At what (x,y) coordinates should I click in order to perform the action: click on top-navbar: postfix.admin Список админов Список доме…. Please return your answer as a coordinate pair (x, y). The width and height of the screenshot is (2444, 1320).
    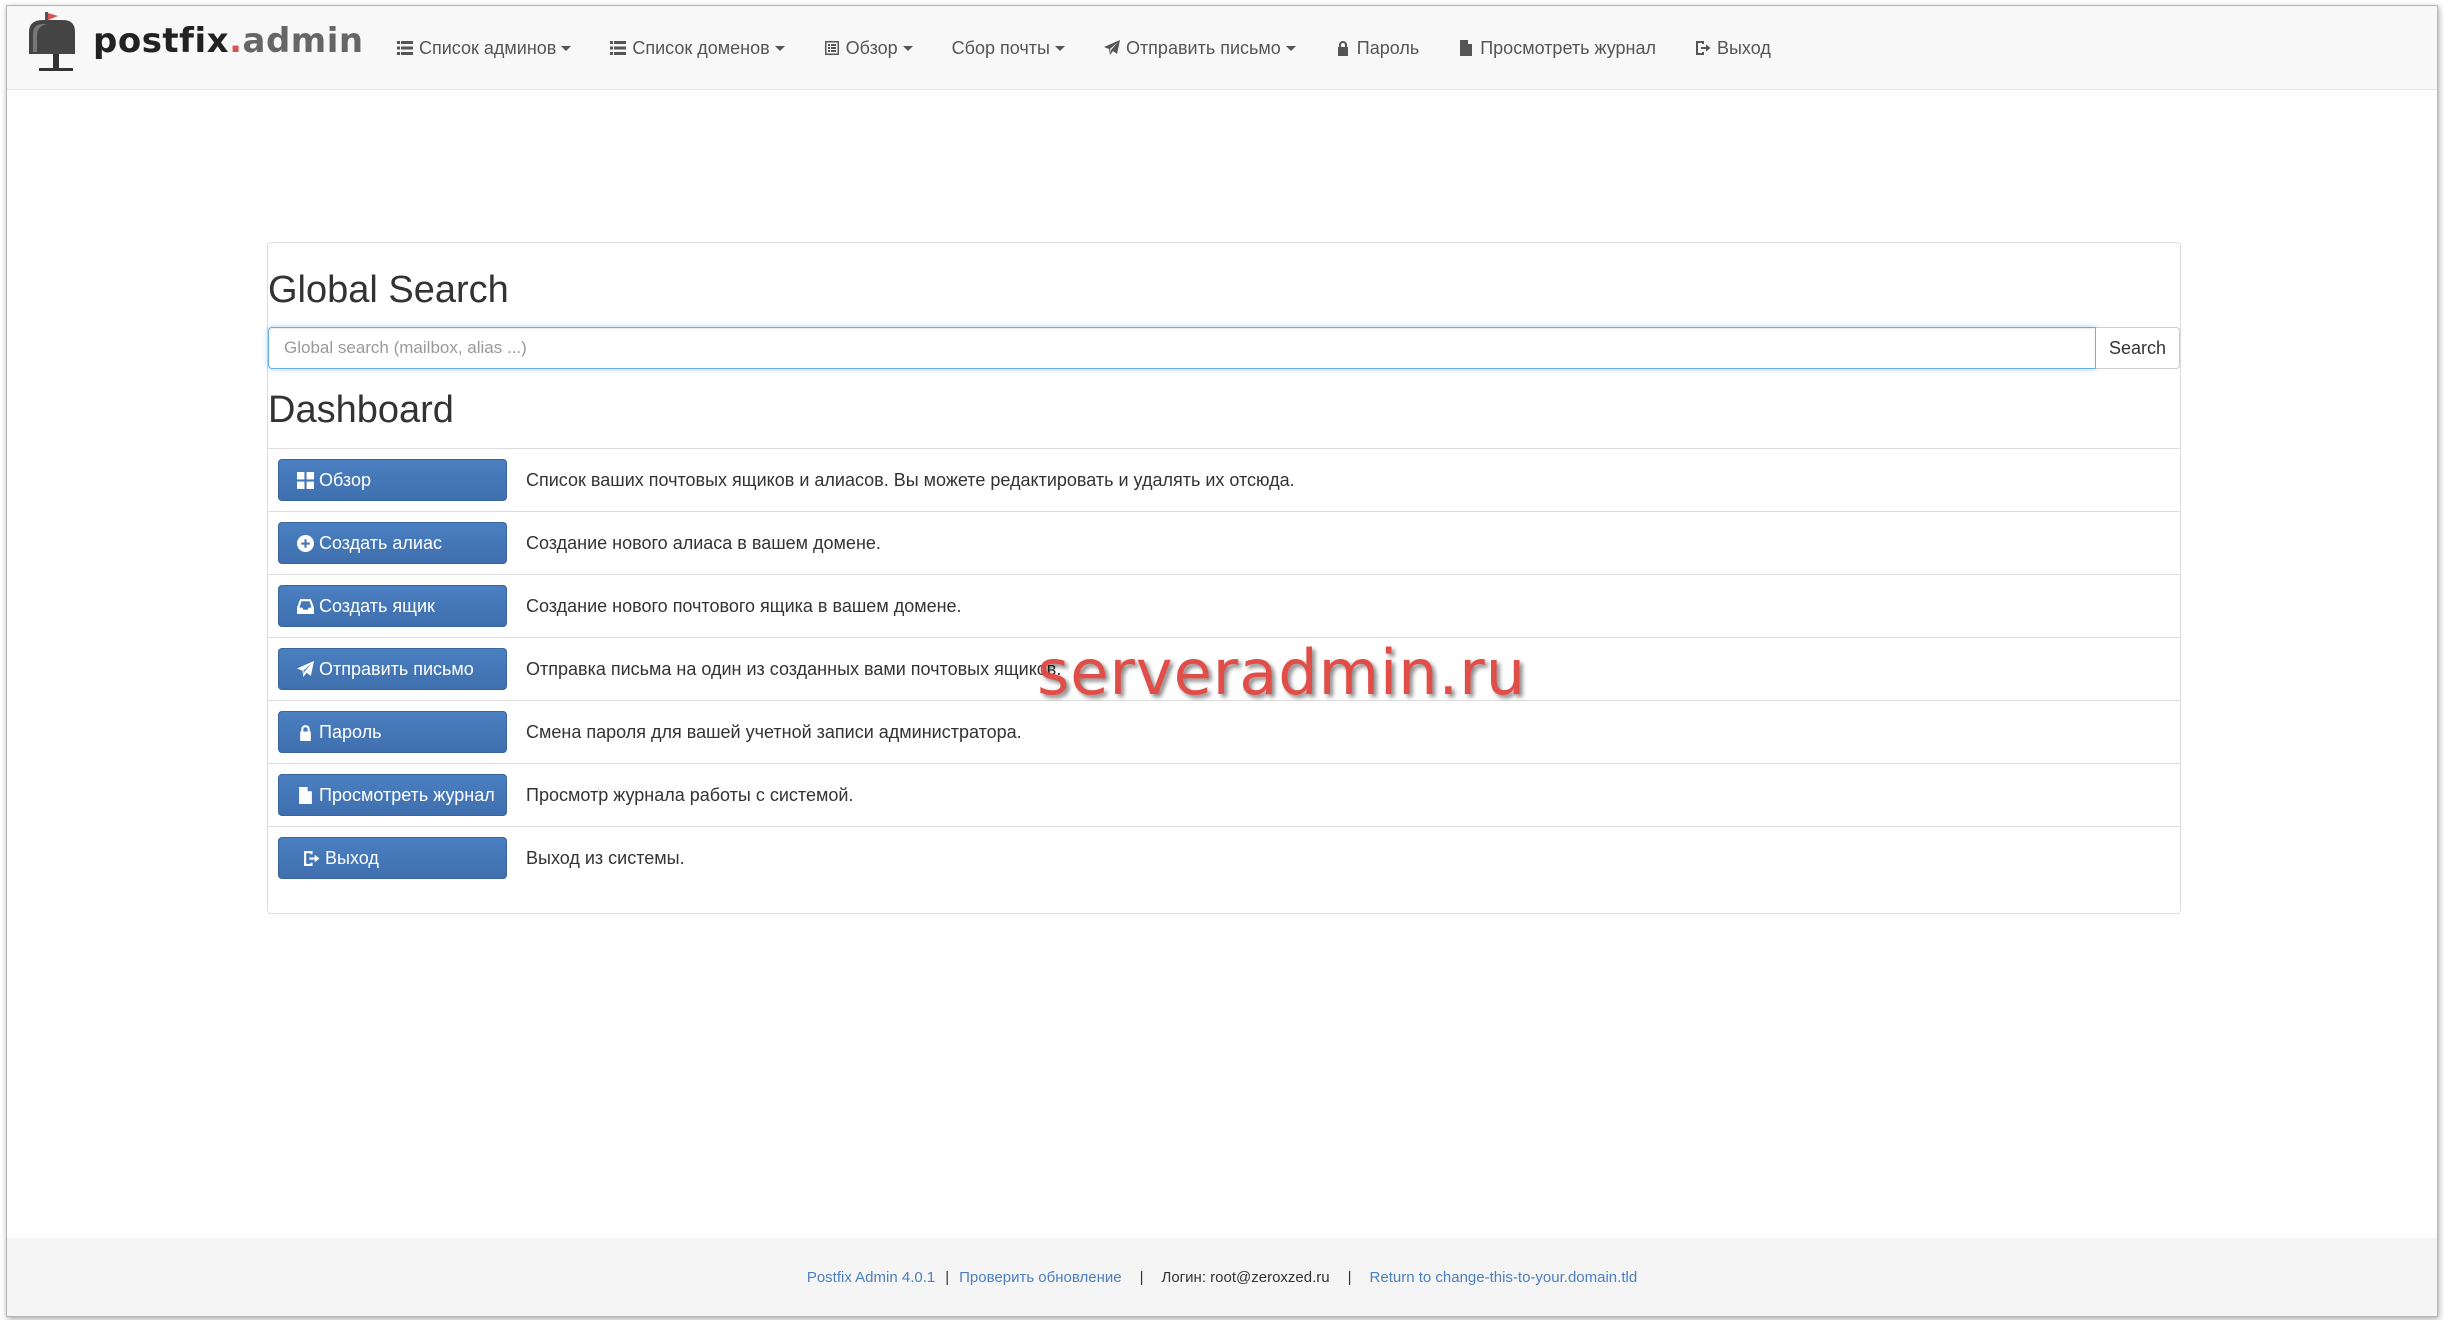
    Looking at the image, I should click on (1222, 48).